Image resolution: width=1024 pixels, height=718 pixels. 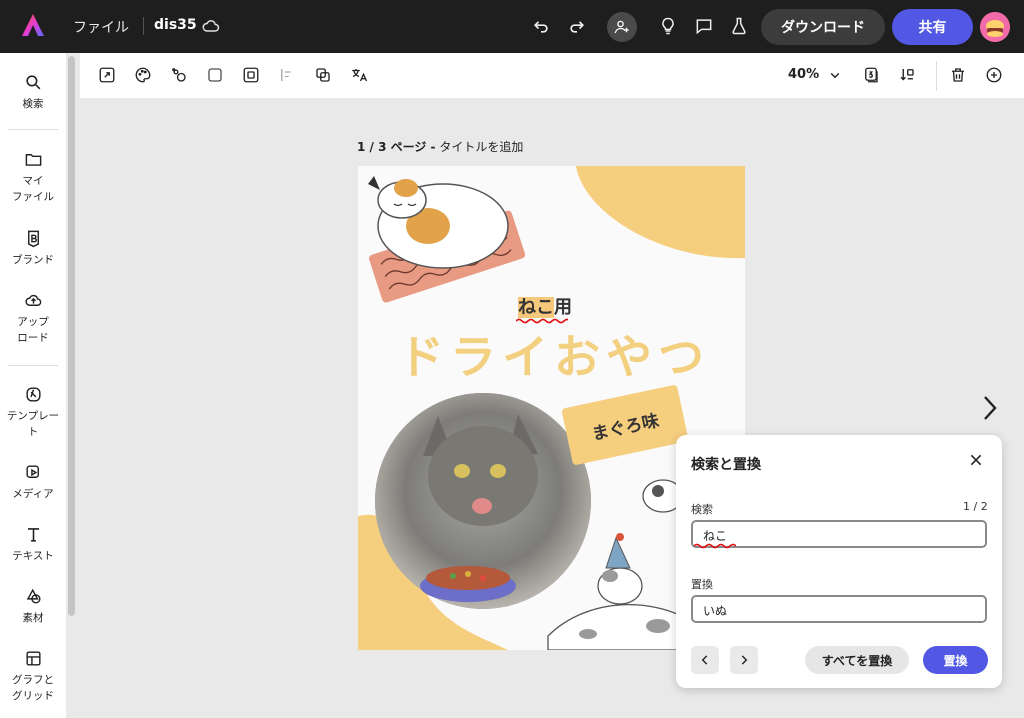 I want to click on comment-icon, so click(x=704, y=26).